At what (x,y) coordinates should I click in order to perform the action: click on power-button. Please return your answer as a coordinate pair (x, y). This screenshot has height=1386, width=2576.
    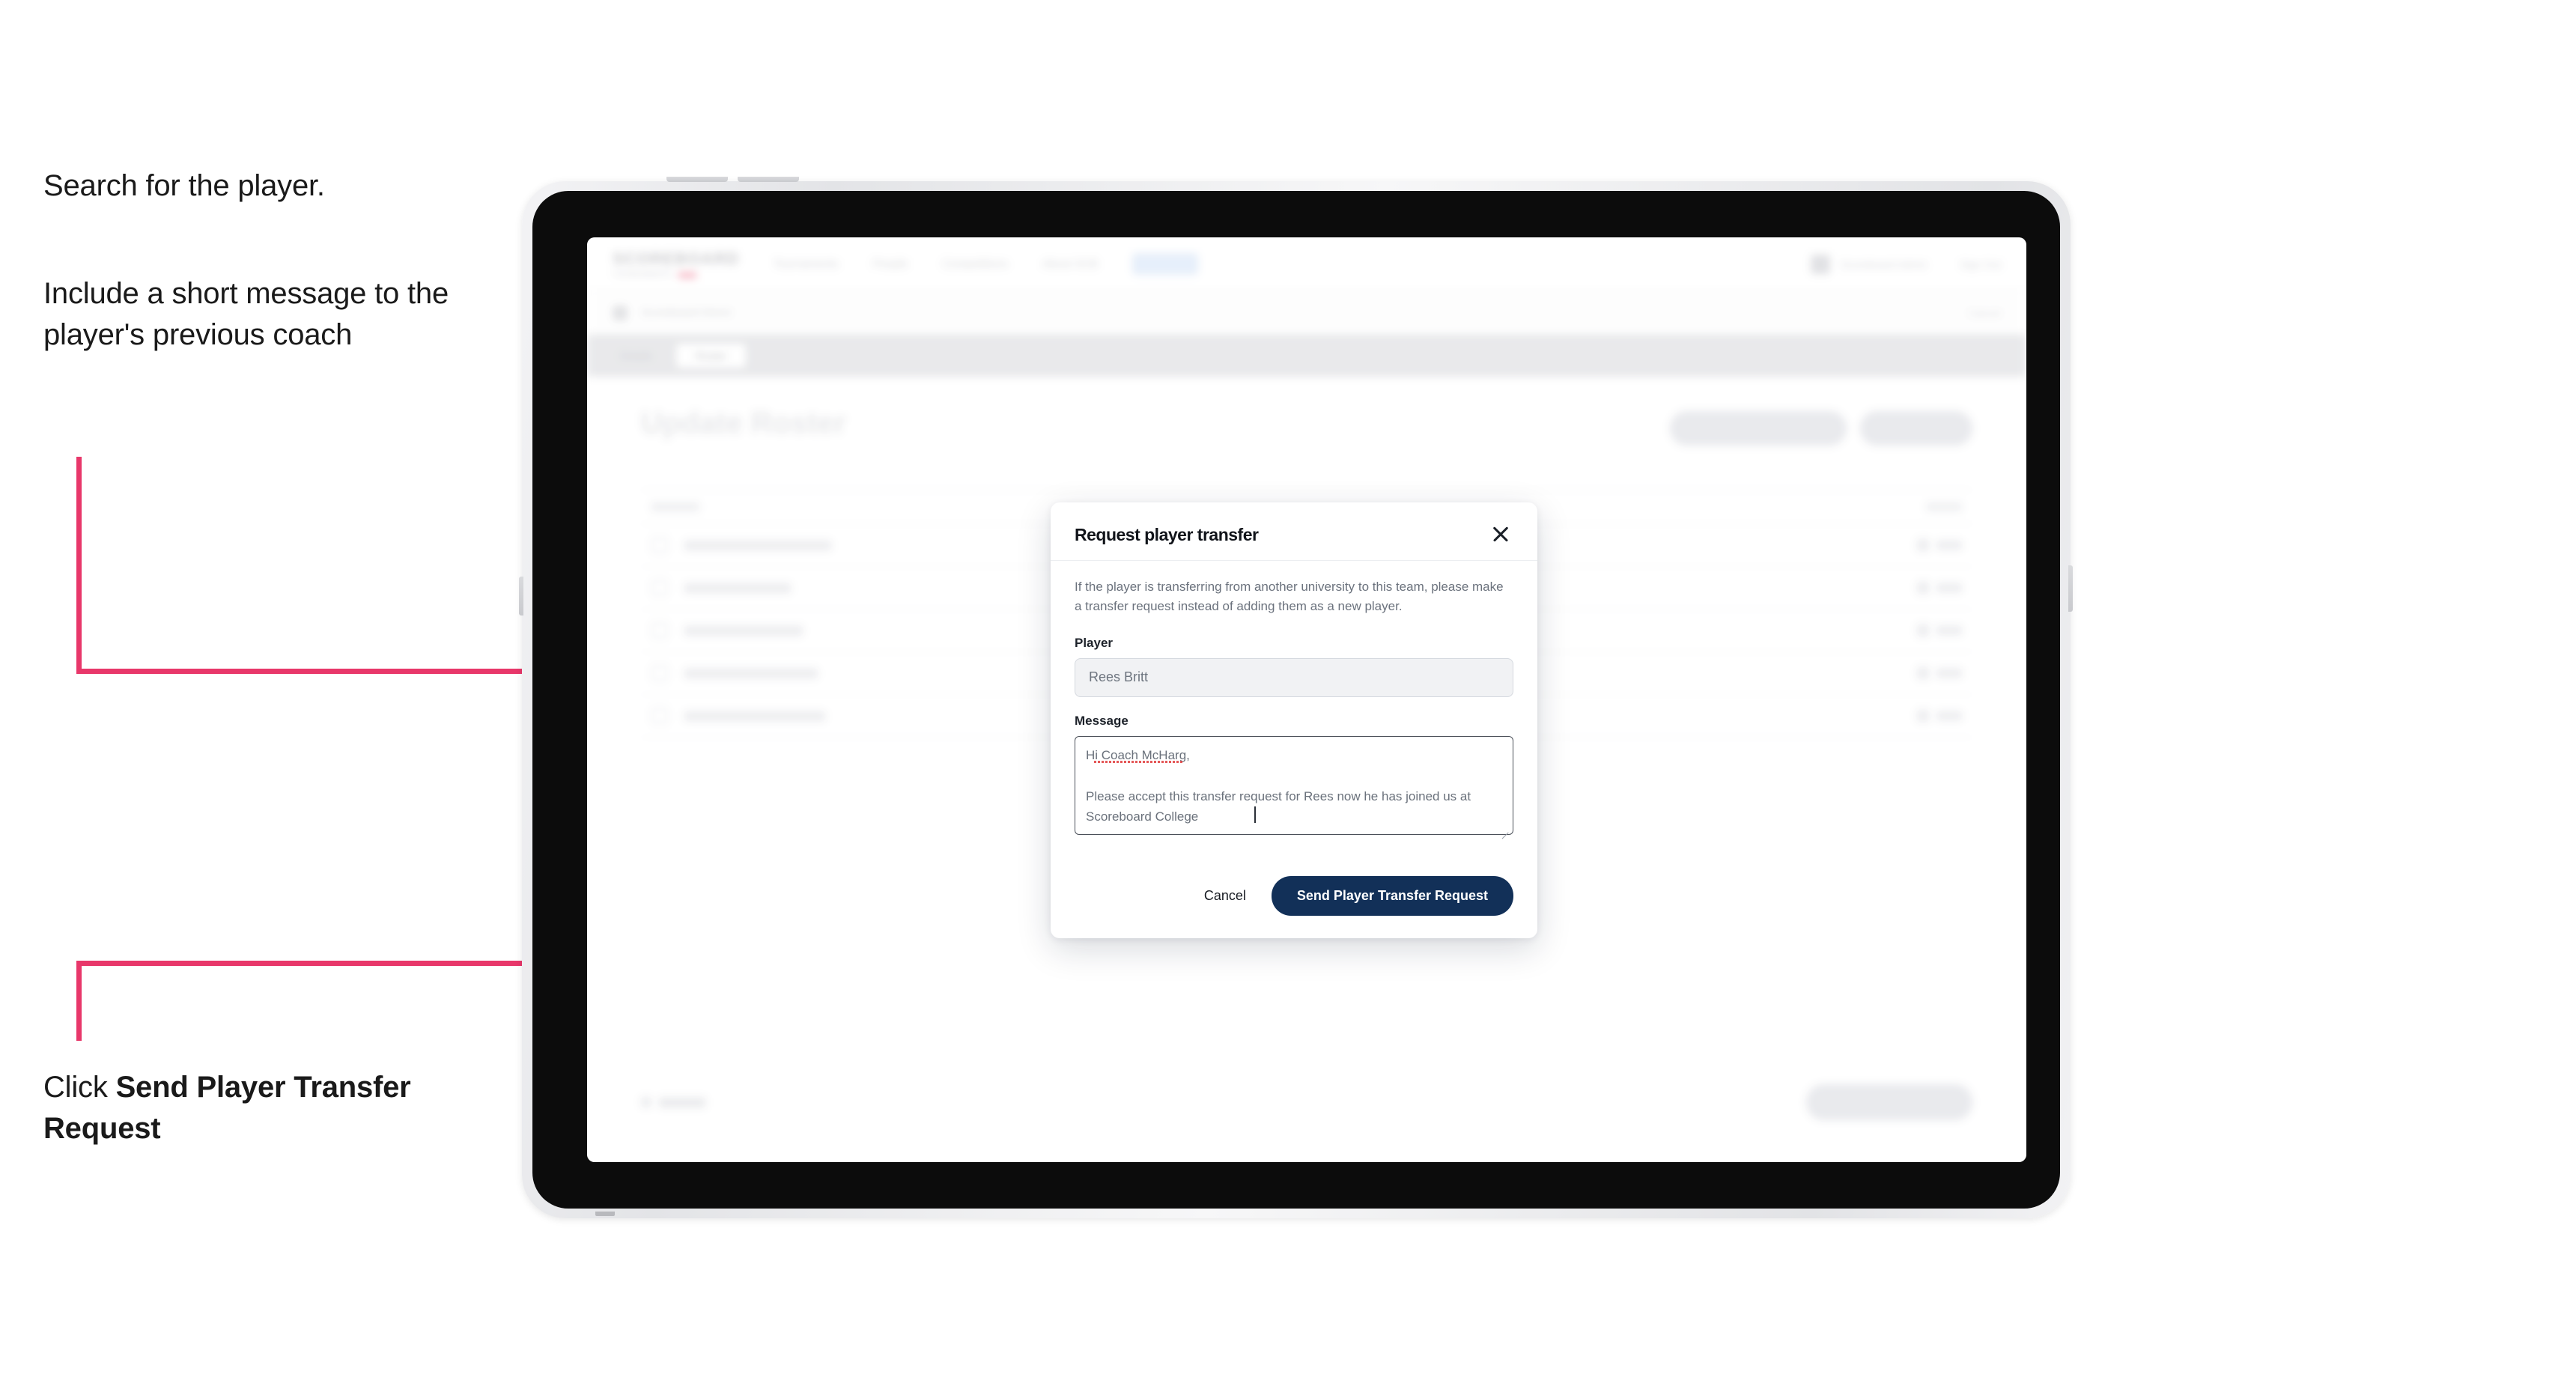
    Looking at the image, I should click on (2070, 588).